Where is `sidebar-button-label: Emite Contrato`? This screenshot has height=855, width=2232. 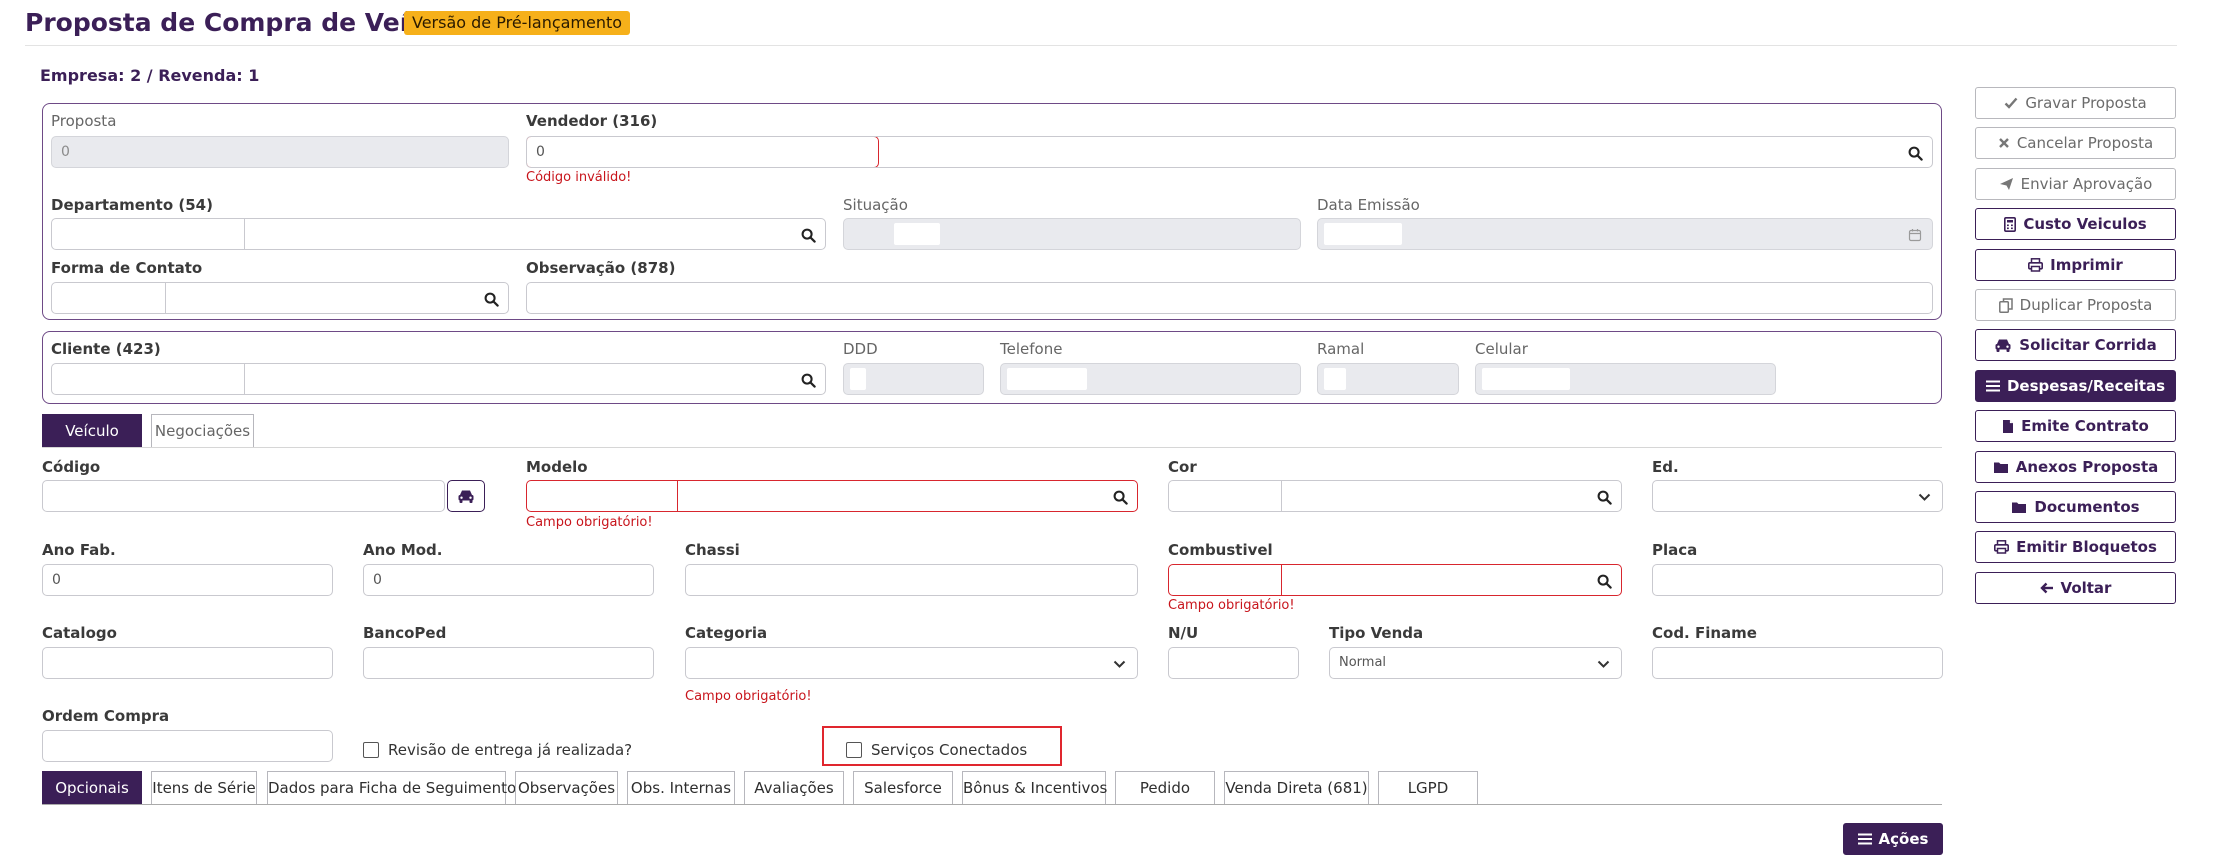
sidebar-button-label: Emite Contrato is located at coordinates (2085, 426).